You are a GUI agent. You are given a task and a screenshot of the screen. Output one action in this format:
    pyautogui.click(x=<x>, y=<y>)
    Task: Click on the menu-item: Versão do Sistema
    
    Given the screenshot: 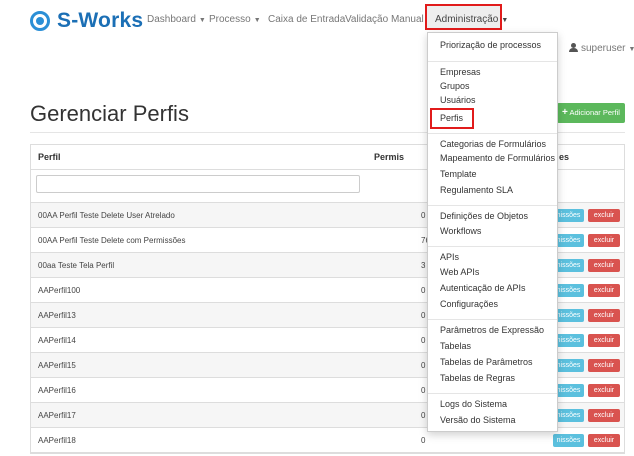 What is the action you would take?
    pyautogui.click(x=478, y=420)
    